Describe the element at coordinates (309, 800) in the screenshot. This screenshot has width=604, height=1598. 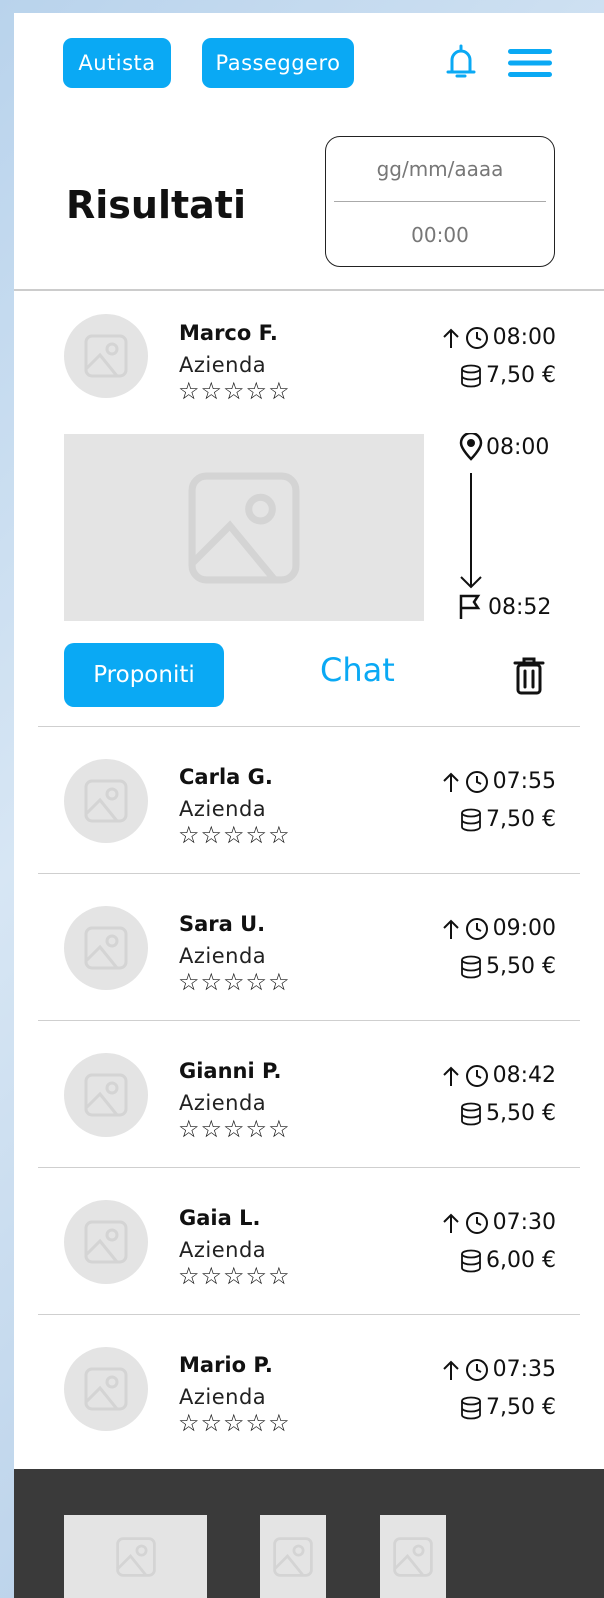
I see `result-card: Carla G. Azienda ☆☆☆☆☆ 07:55 7,50 €` at that location.